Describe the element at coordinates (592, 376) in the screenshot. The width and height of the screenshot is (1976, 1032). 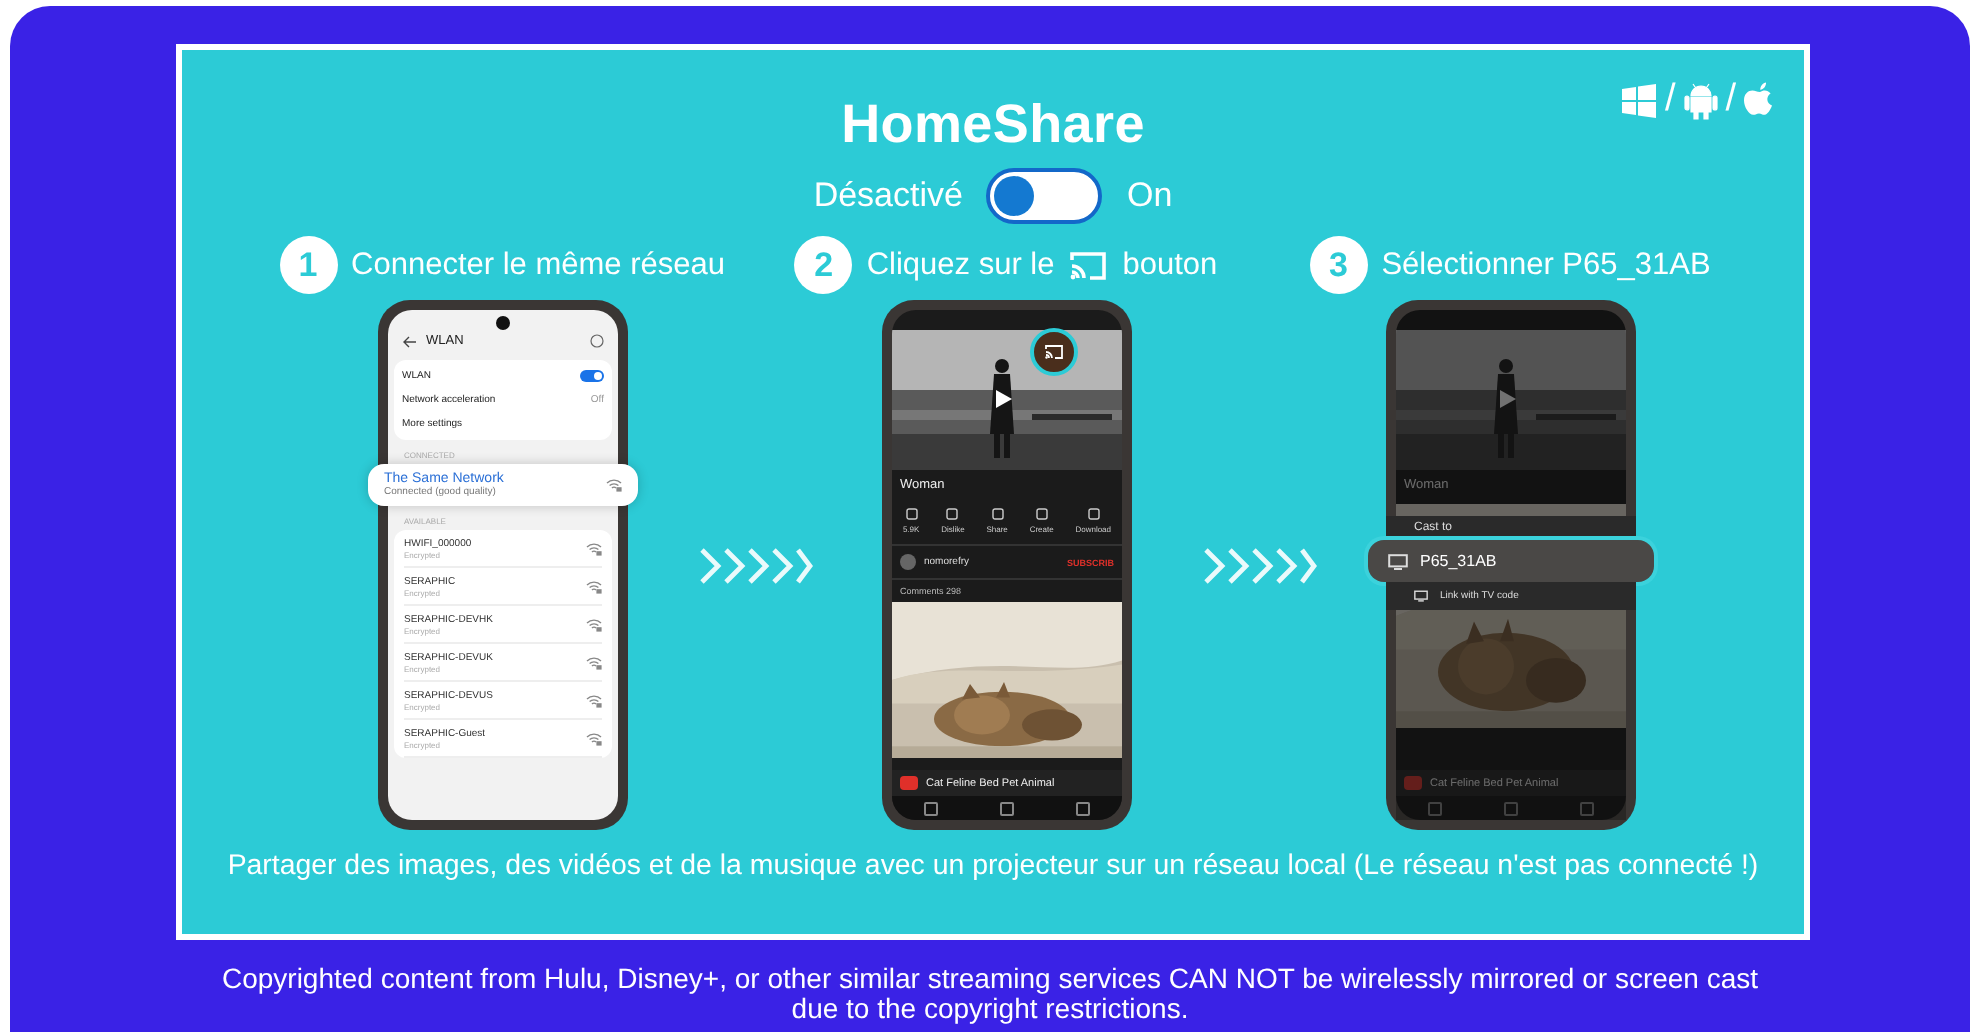
I see `wlan-toggle` at that location.